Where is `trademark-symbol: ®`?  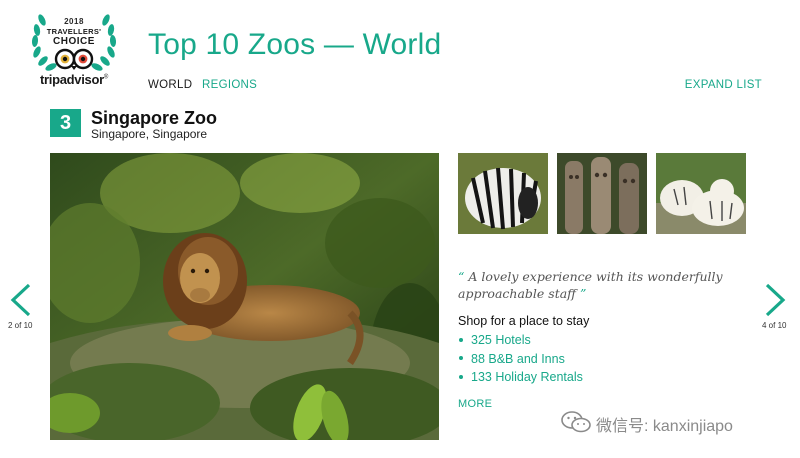 trademark-symbol: ® is located at coordinates (105, 77).